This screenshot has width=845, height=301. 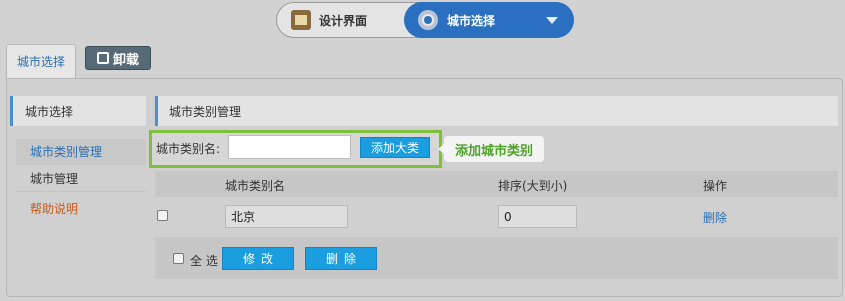 What do you see at coordinates (102, 58) in the screenshot?
I see `unload-icon` at bounding box center [102, 58].